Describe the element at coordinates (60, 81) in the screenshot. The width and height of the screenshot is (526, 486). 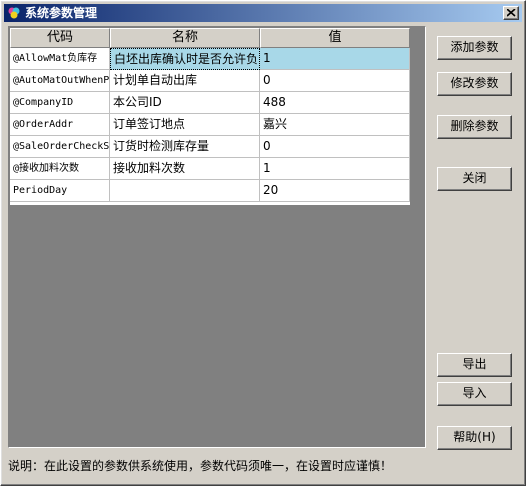
I see `code-cell: @AutoMatOutWhenP` at that location.